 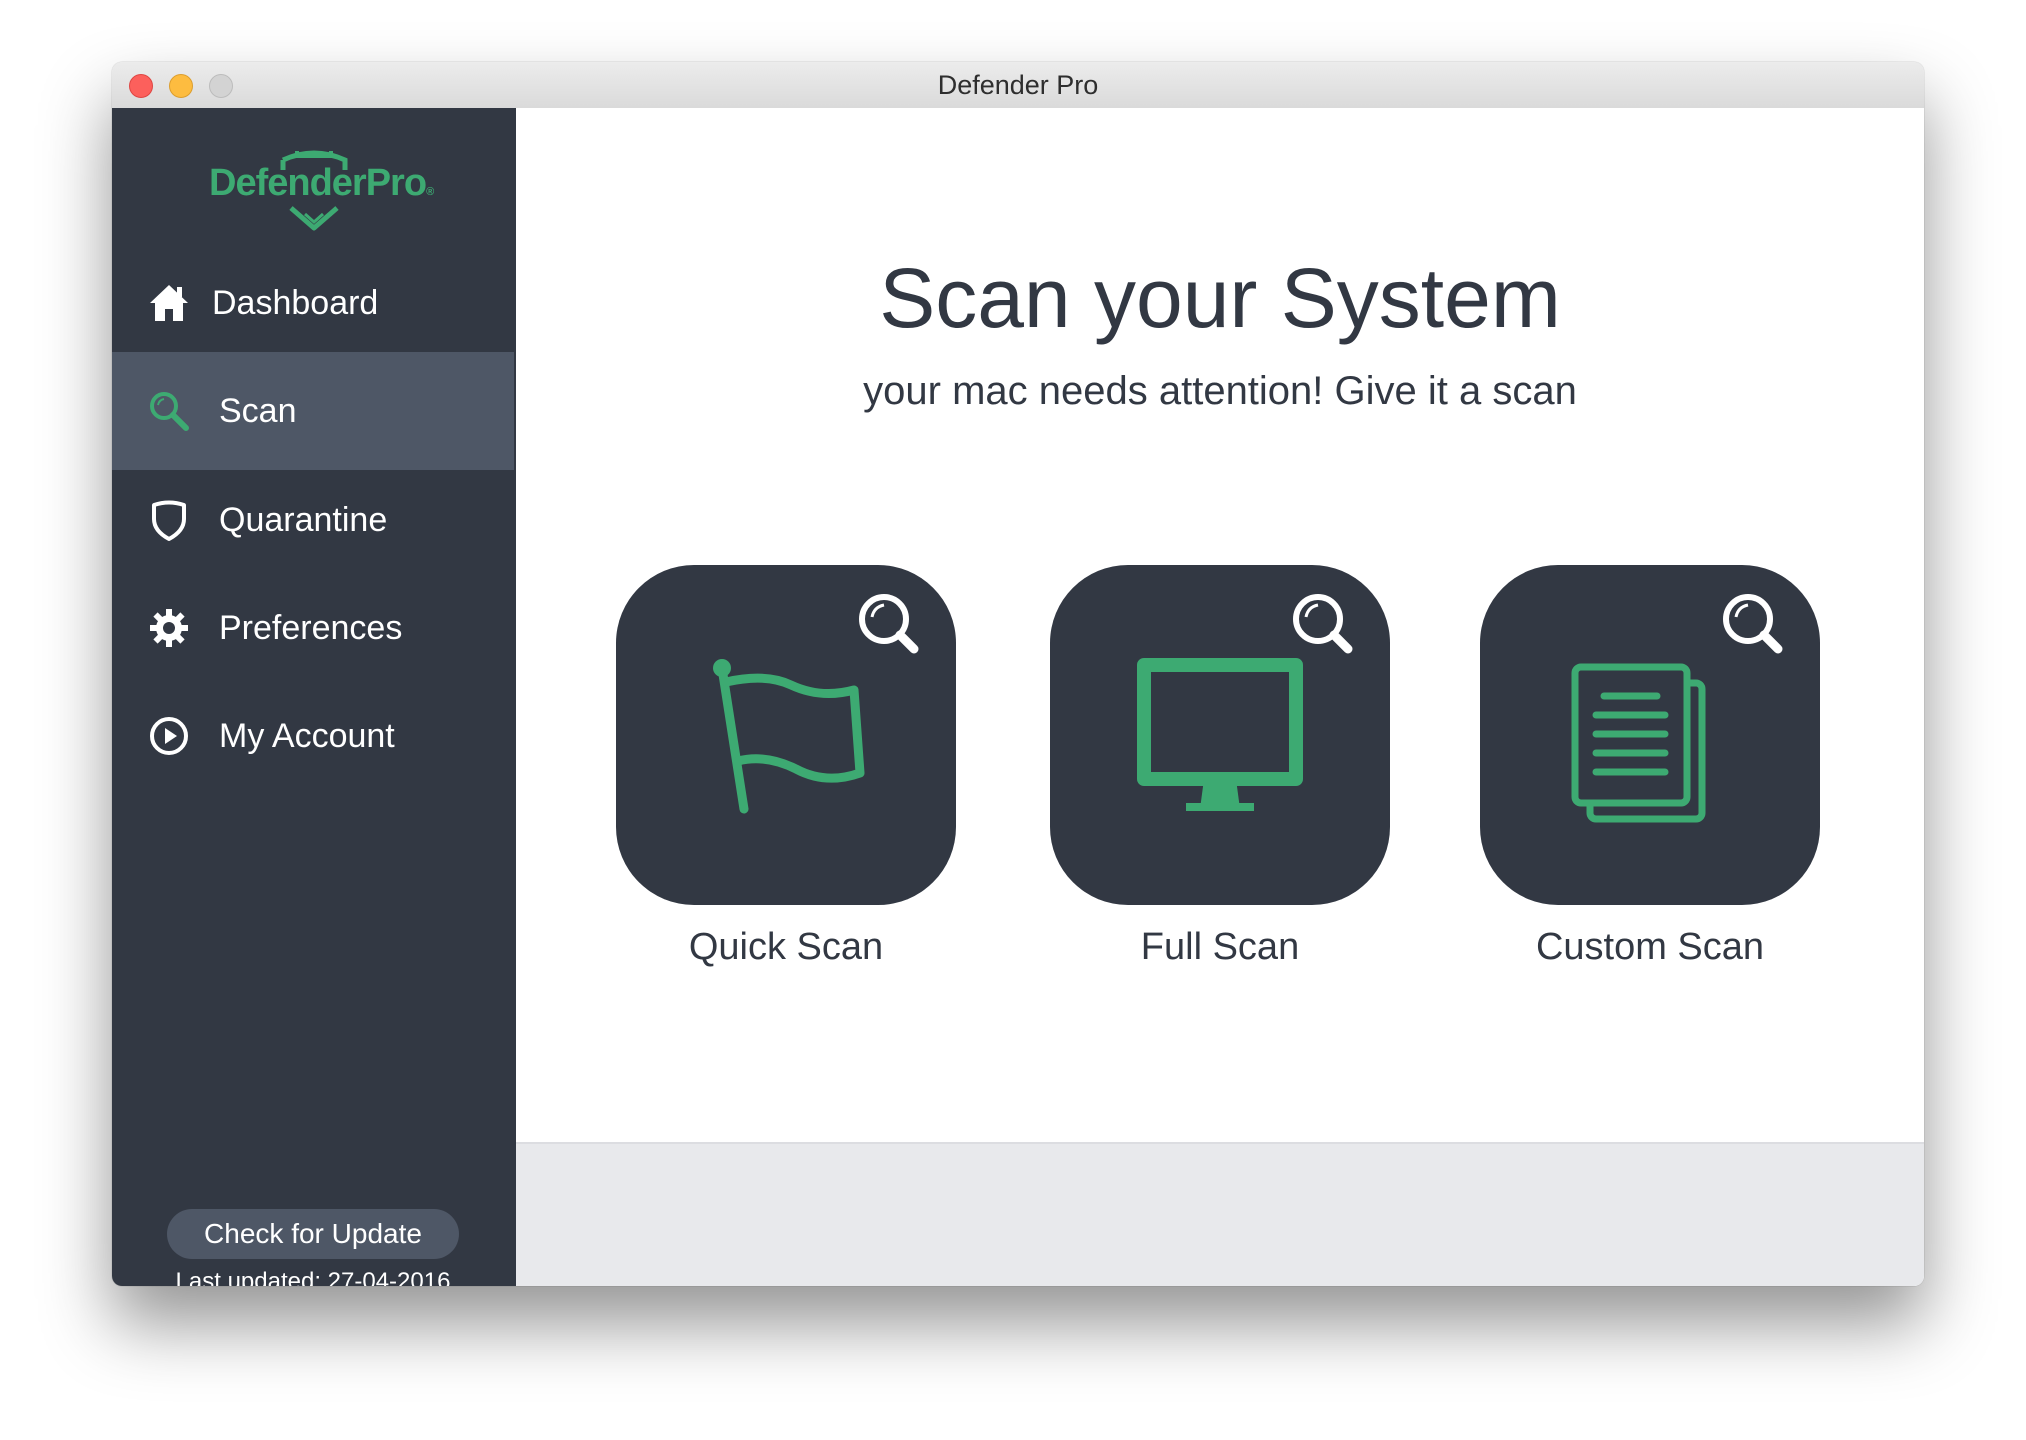 I want to click on sidebar-item-label: Preferences, so click(x=311, y=628).